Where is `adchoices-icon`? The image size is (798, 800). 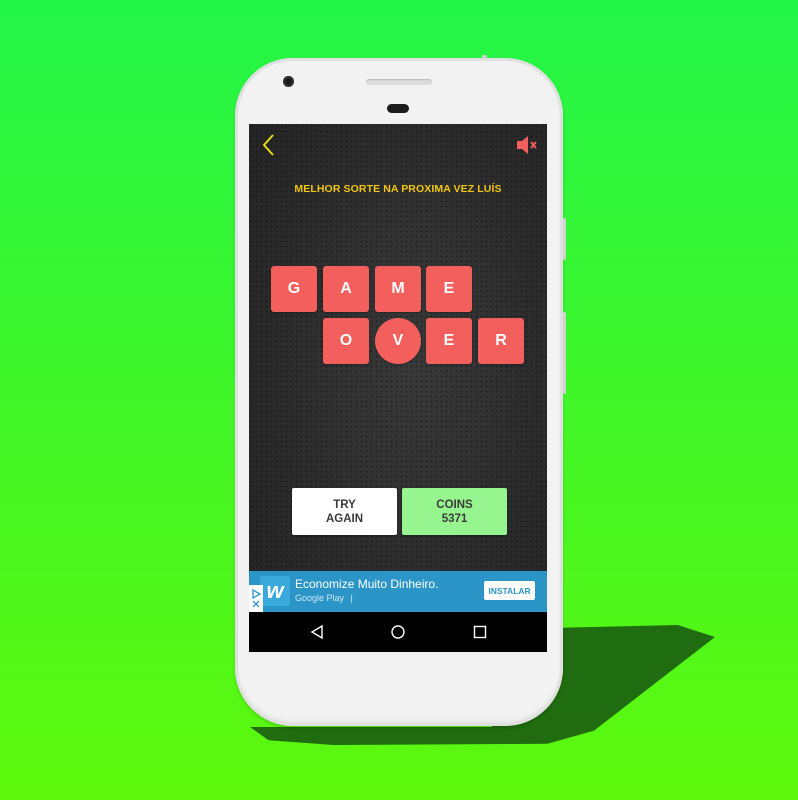
adchoices-icon is located at coordinates (256, 593).